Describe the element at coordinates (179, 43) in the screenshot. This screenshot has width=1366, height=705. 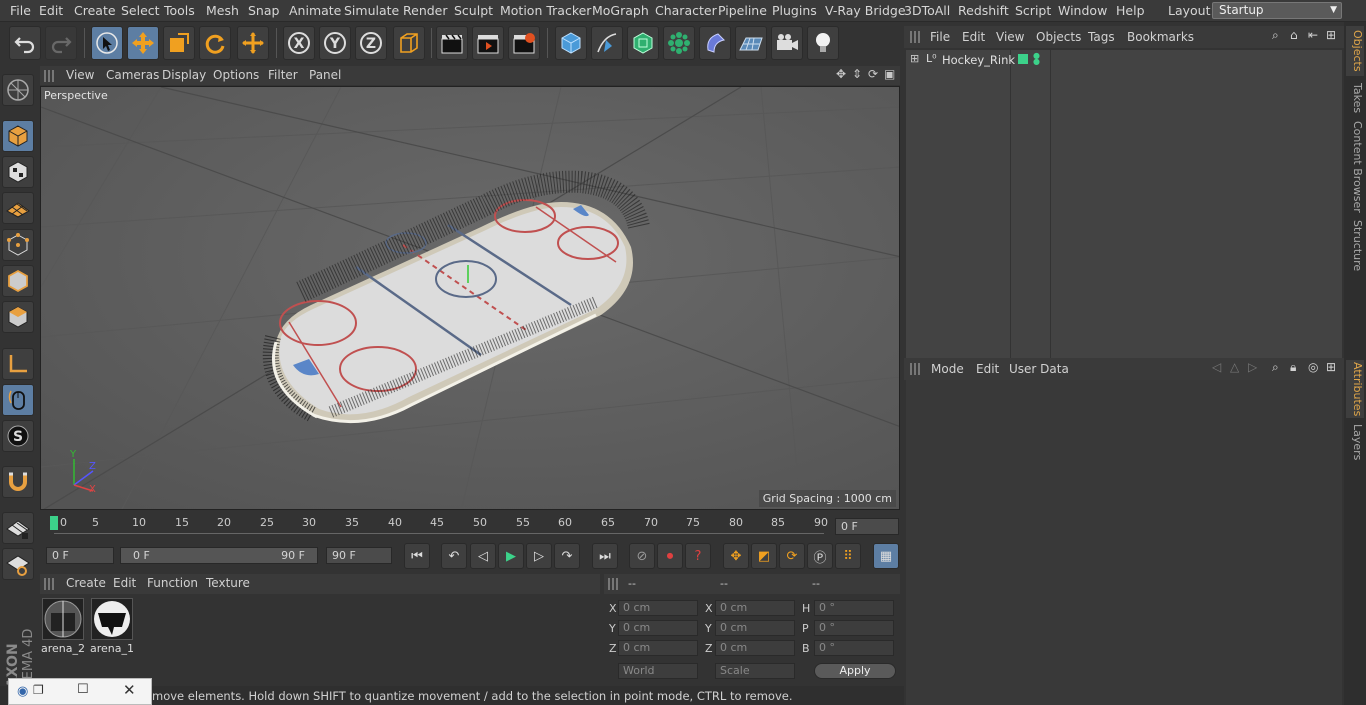
I see `scale-tool-button` at that location.